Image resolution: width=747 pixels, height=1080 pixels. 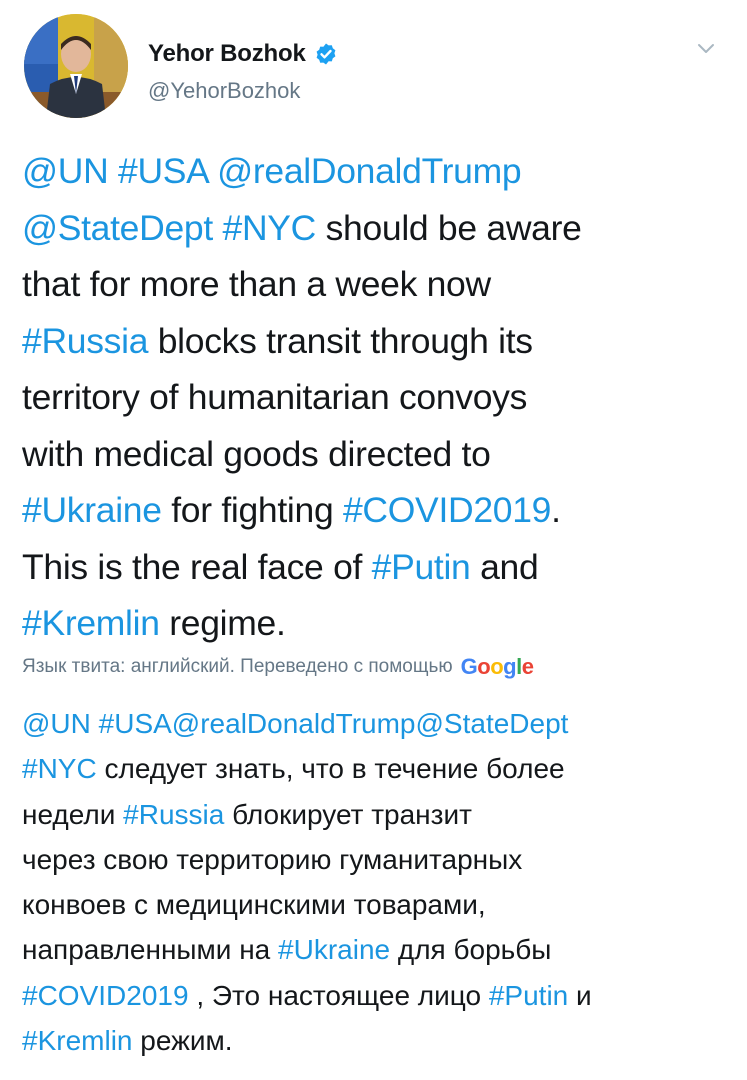 I want to click on text-segment: , Это настоящее лицо, so click(x=338, y=995).